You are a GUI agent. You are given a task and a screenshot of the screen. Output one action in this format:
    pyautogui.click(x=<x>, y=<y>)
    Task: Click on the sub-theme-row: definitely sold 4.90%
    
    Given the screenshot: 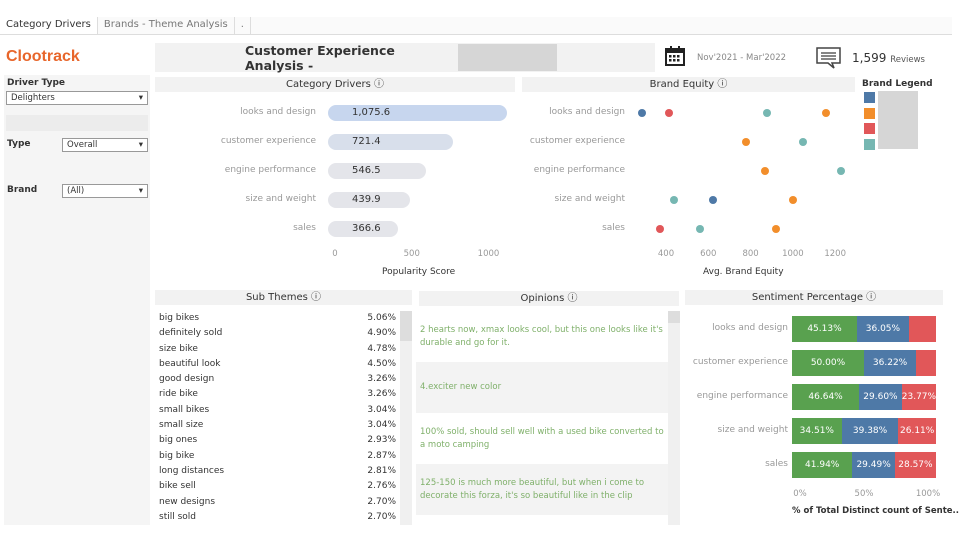 What is the action you would take?
    pyautogui.click(x=277, y=333)
    